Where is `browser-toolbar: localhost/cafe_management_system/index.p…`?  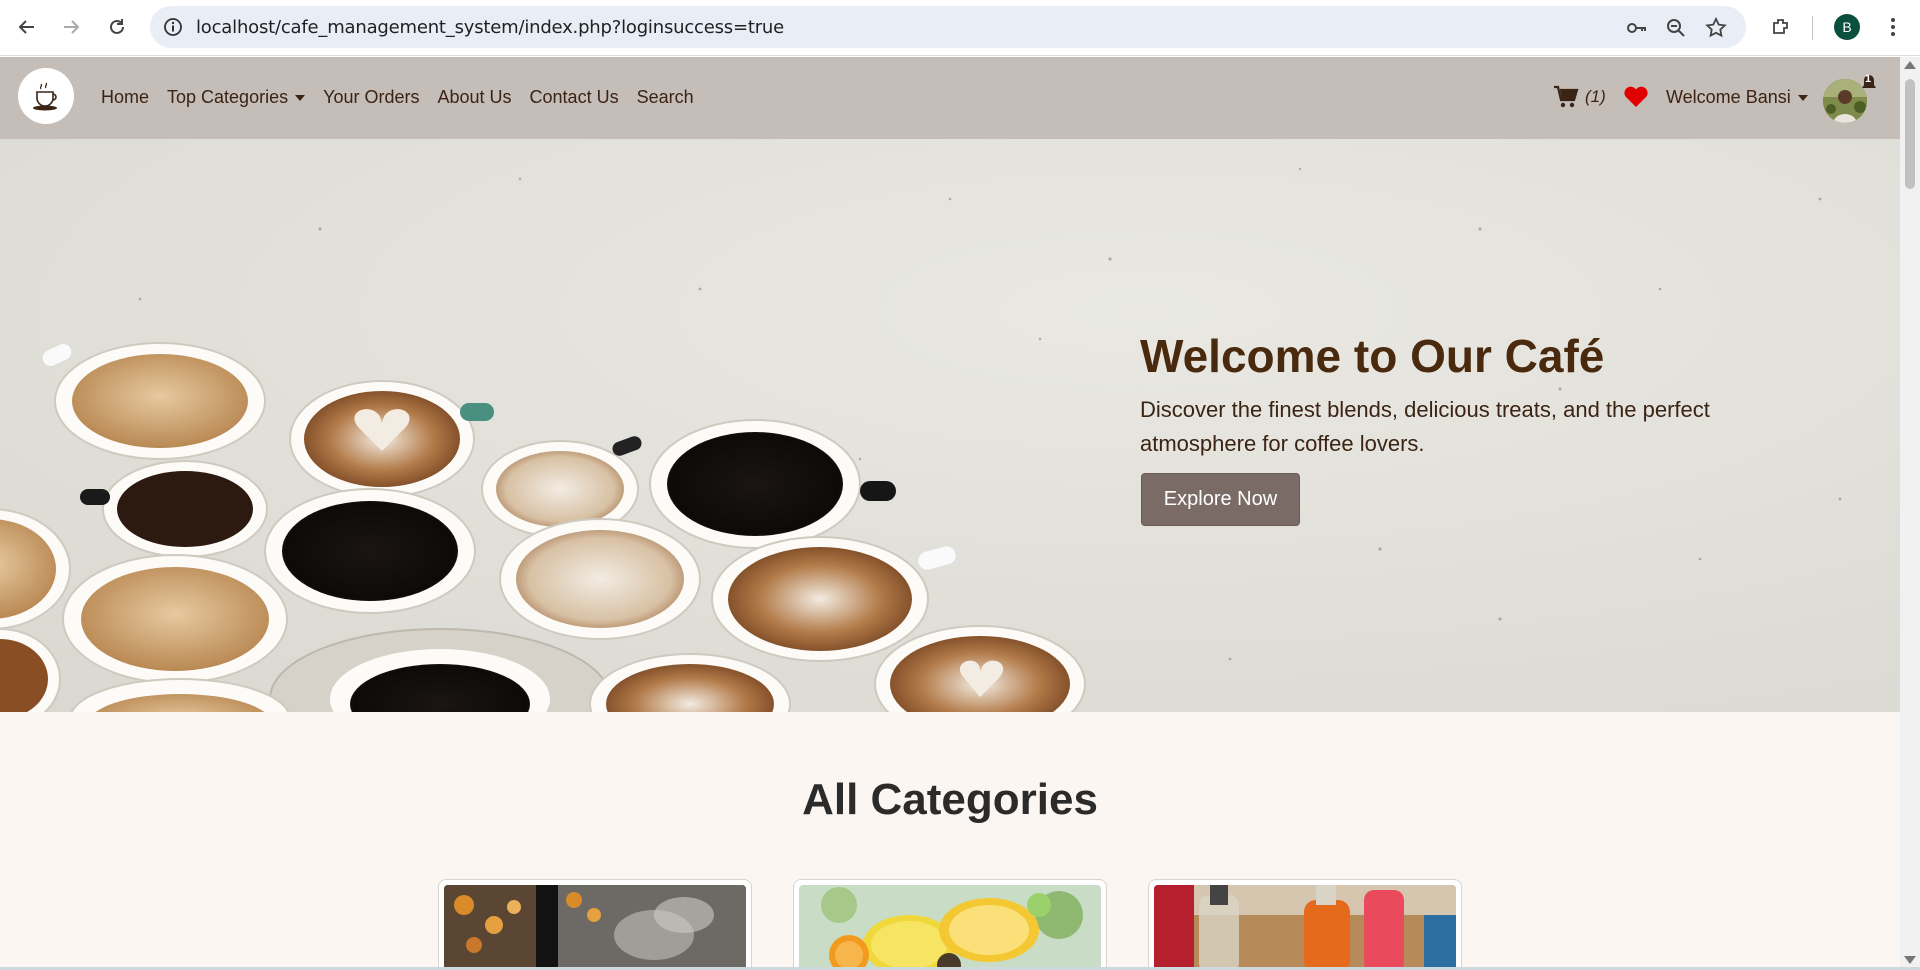
browser-toolbar: localhost/cafe_management_system/index.p… is located at coordinates (960, 28).